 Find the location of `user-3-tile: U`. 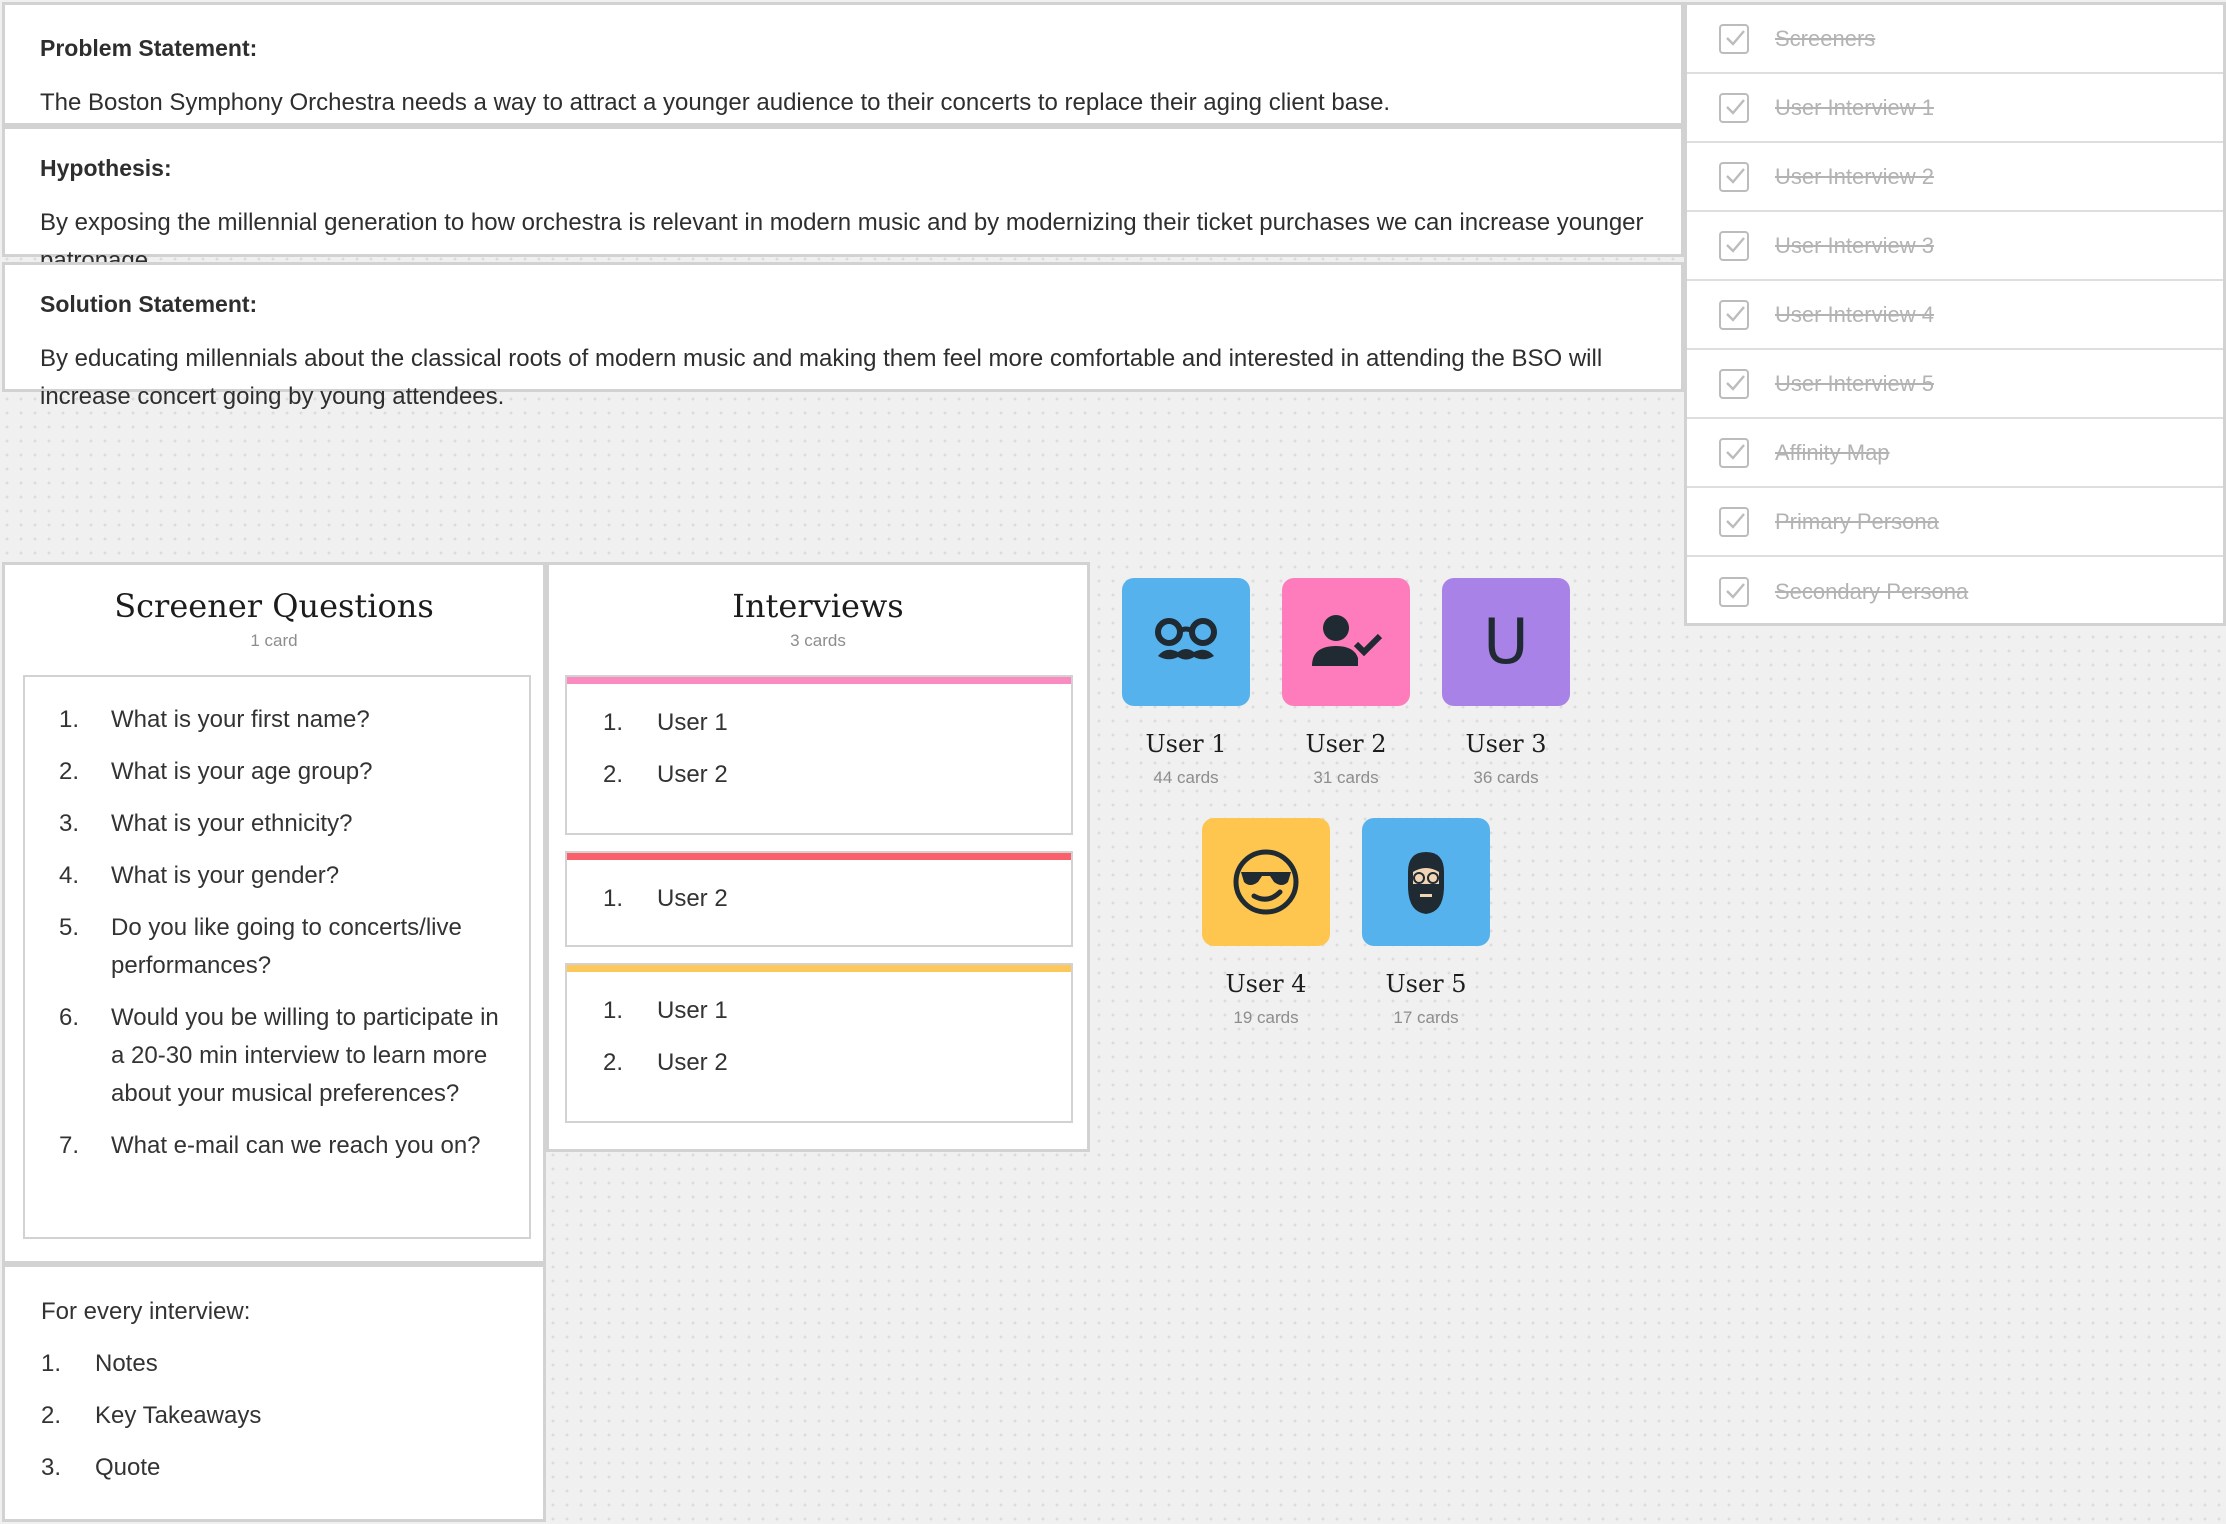

user-3-tile: U is located at coordinates (1506, 642).